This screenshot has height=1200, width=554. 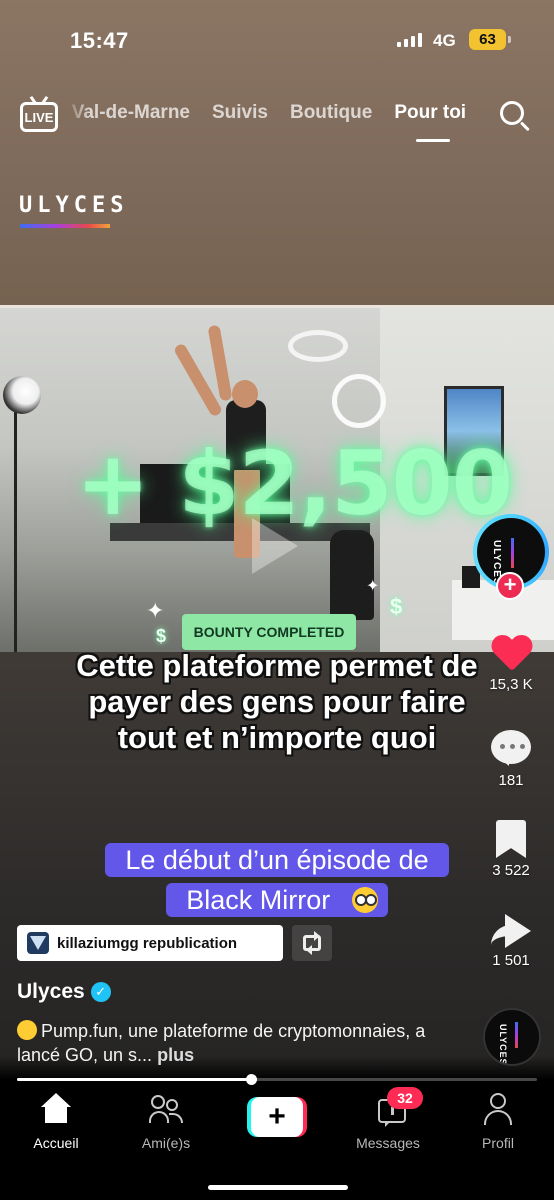 What do you see at coordinates (74, 205) in the screenshot?
I see `brand-logo: ULYCES` at bounding box center [74, 205].